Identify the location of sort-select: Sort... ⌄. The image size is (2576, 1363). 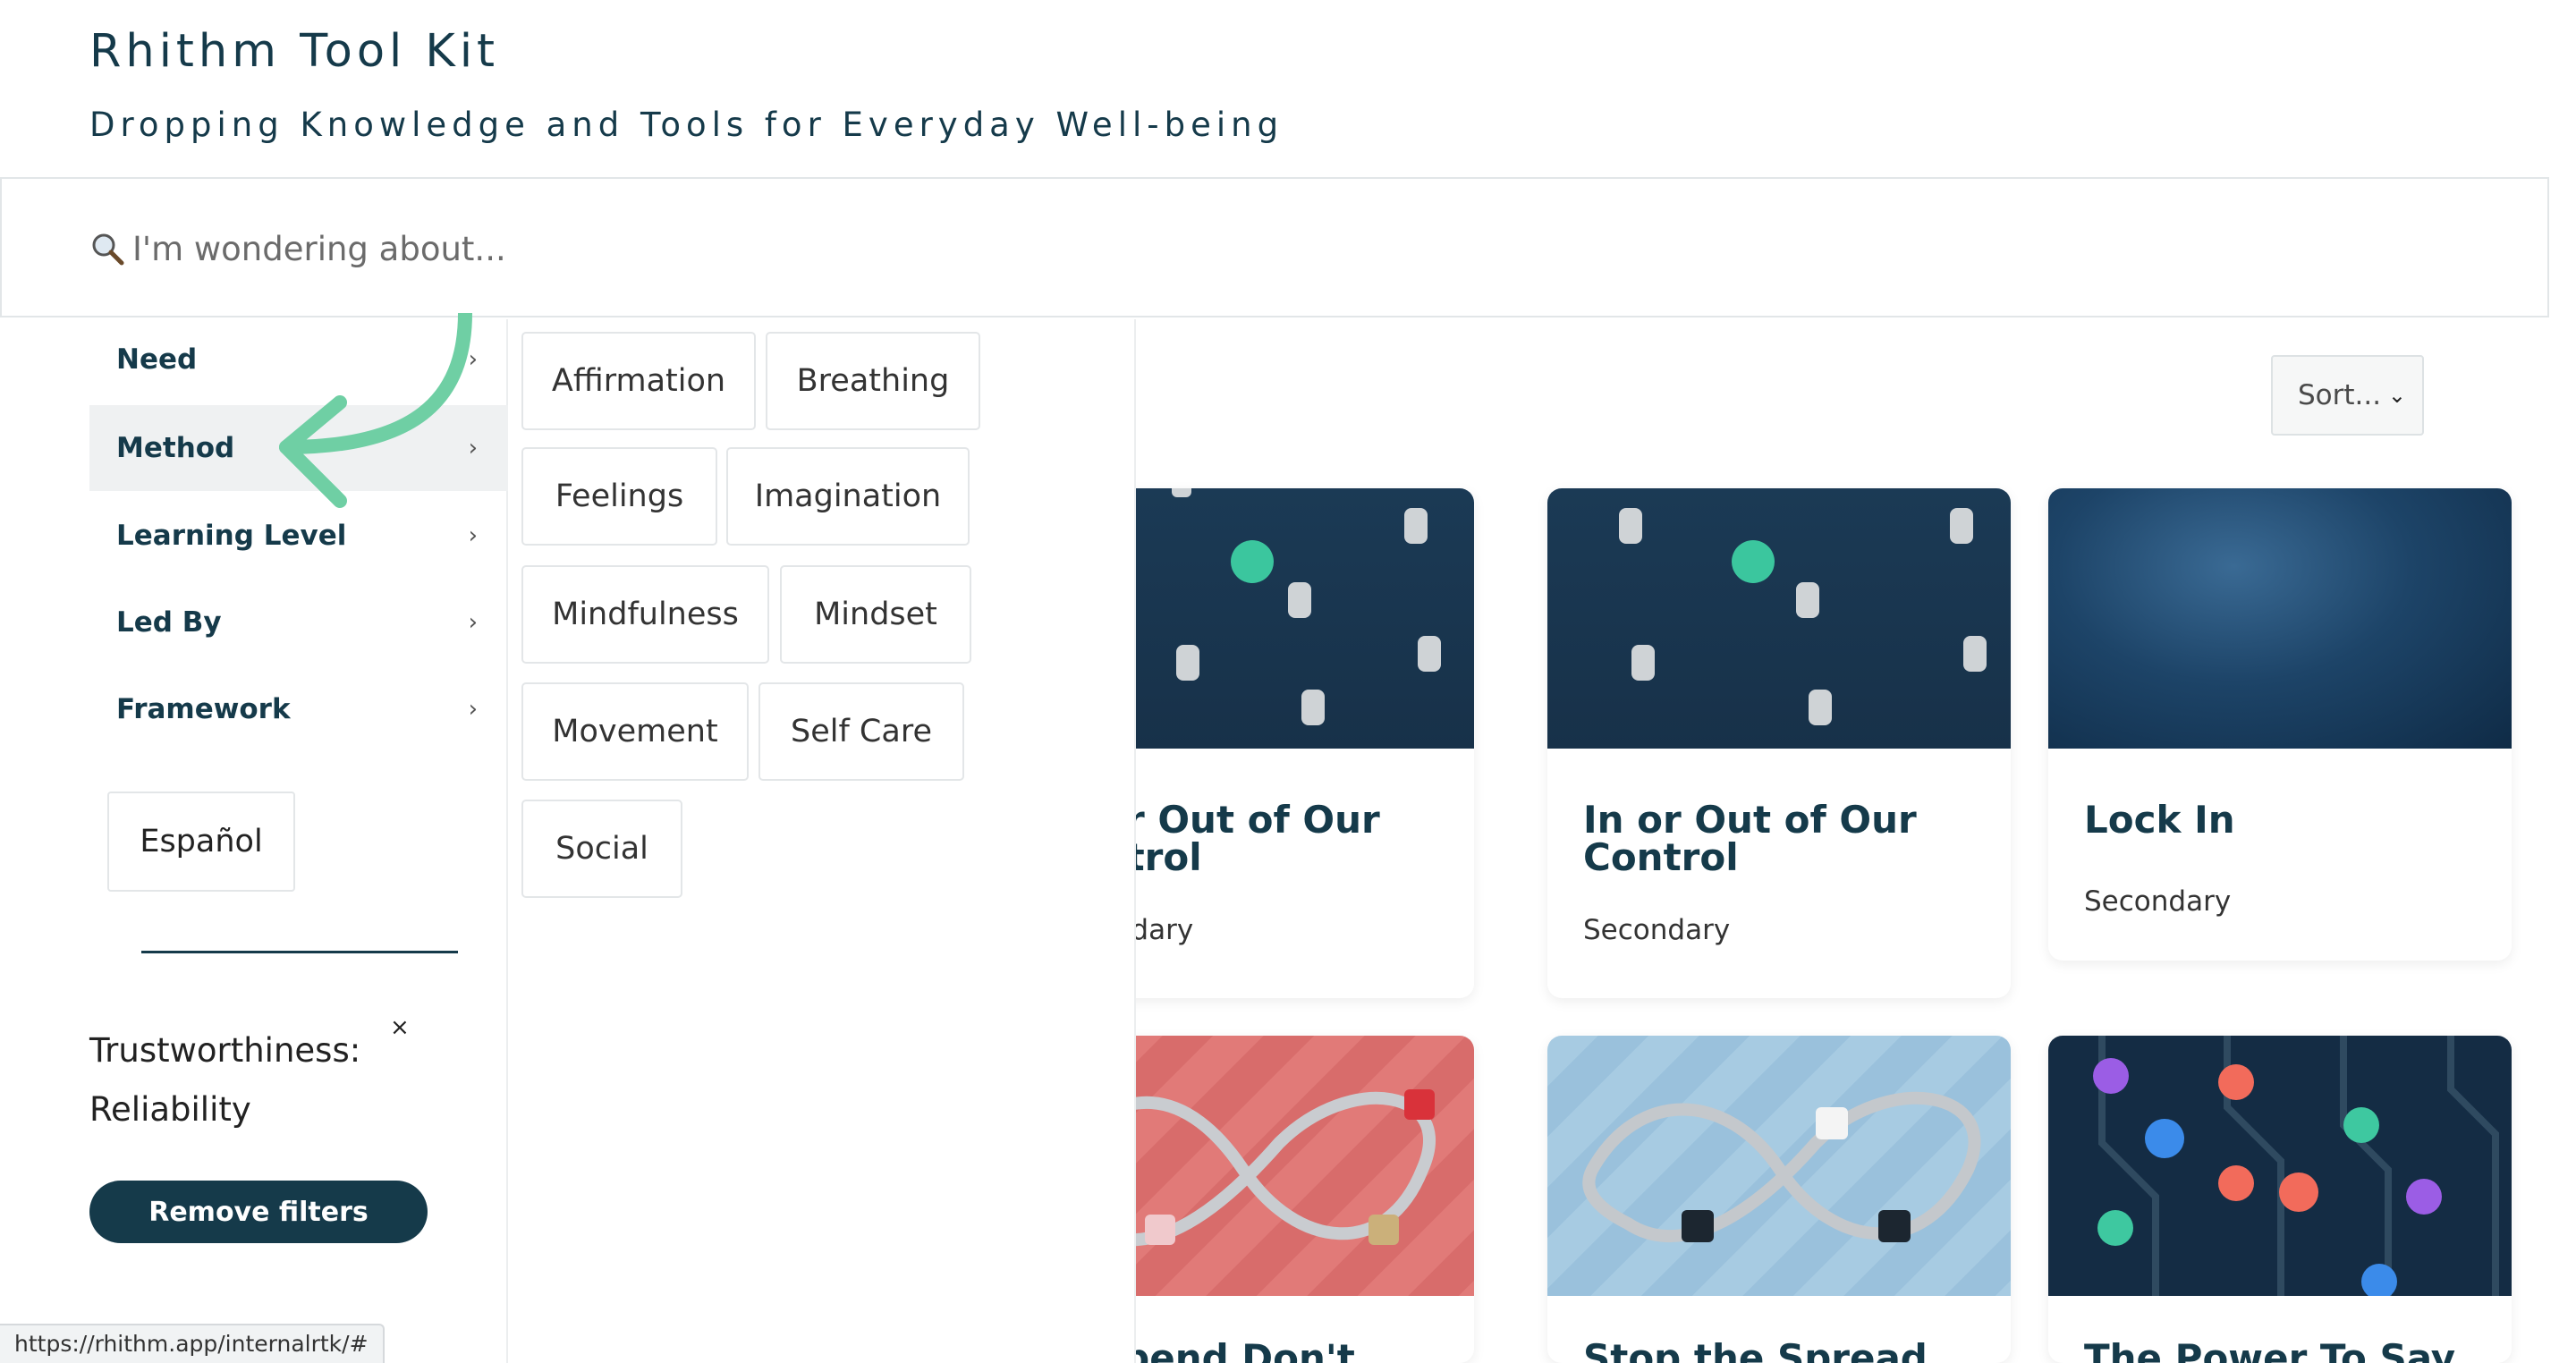
(2347, 395).